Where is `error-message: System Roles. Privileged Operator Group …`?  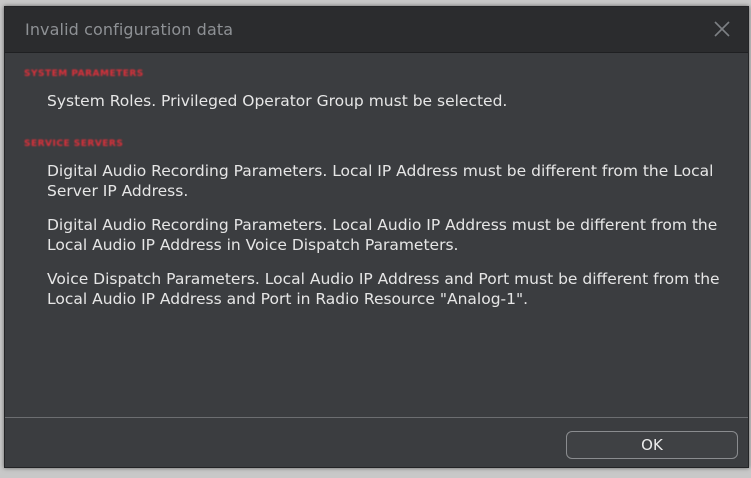
error-message: System Roles. Privileged Operator Group … is located at coordinates (277, 101).